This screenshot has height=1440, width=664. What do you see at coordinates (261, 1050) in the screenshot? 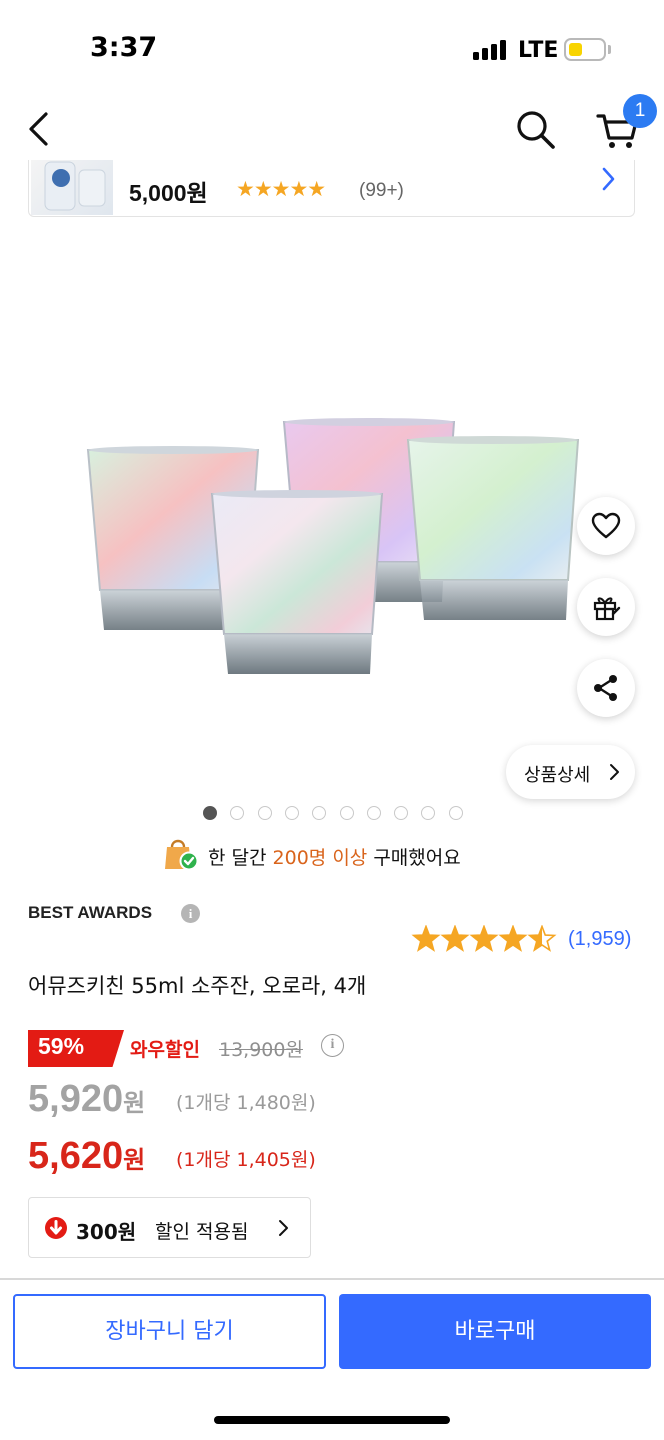
I see `original-price: 13,900원` at bounding box center [261, 1050].